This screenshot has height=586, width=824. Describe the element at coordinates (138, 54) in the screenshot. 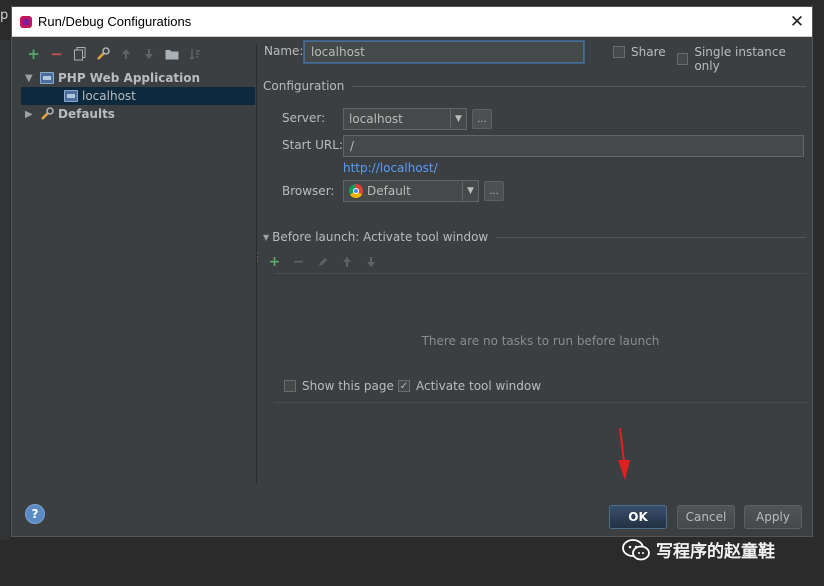

I see `tree-toolbar: + −` at that location.